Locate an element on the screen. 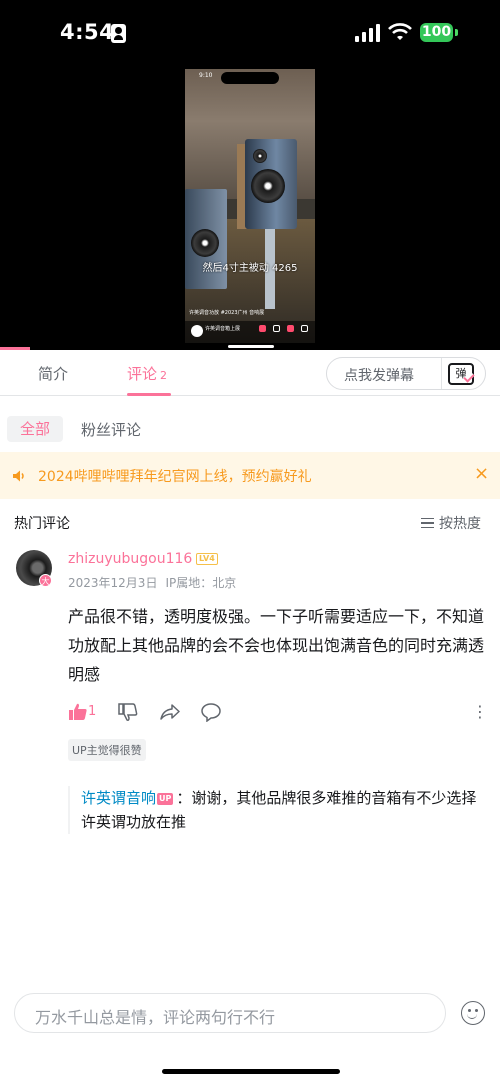  status-time: 4:54 is located at coordinates (87, 32).